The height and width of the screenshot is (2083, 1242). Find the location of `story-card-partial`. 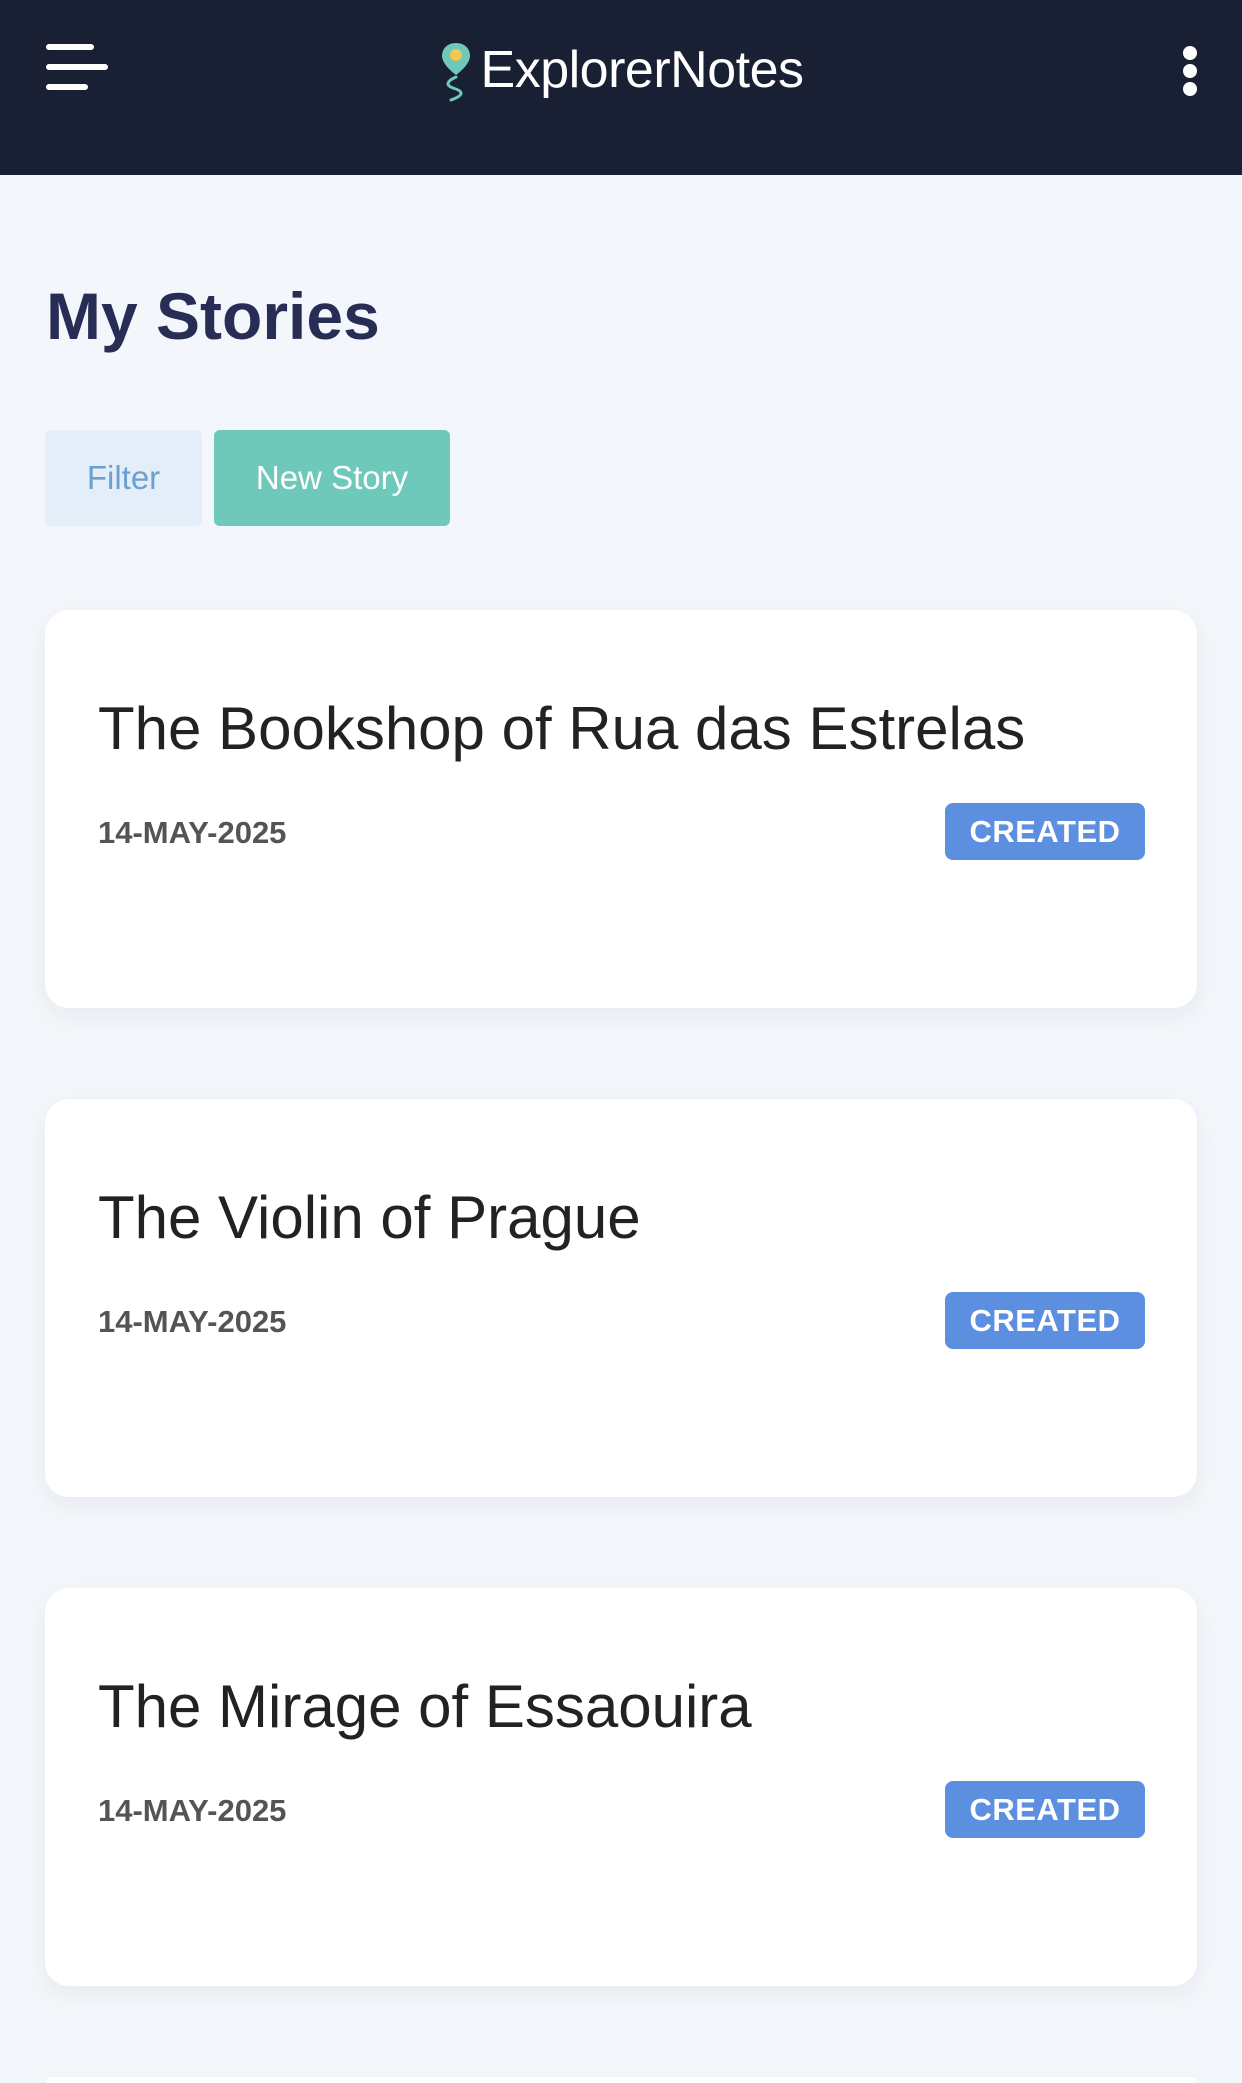

story-card-partial is located at coordinates (621, 2080).